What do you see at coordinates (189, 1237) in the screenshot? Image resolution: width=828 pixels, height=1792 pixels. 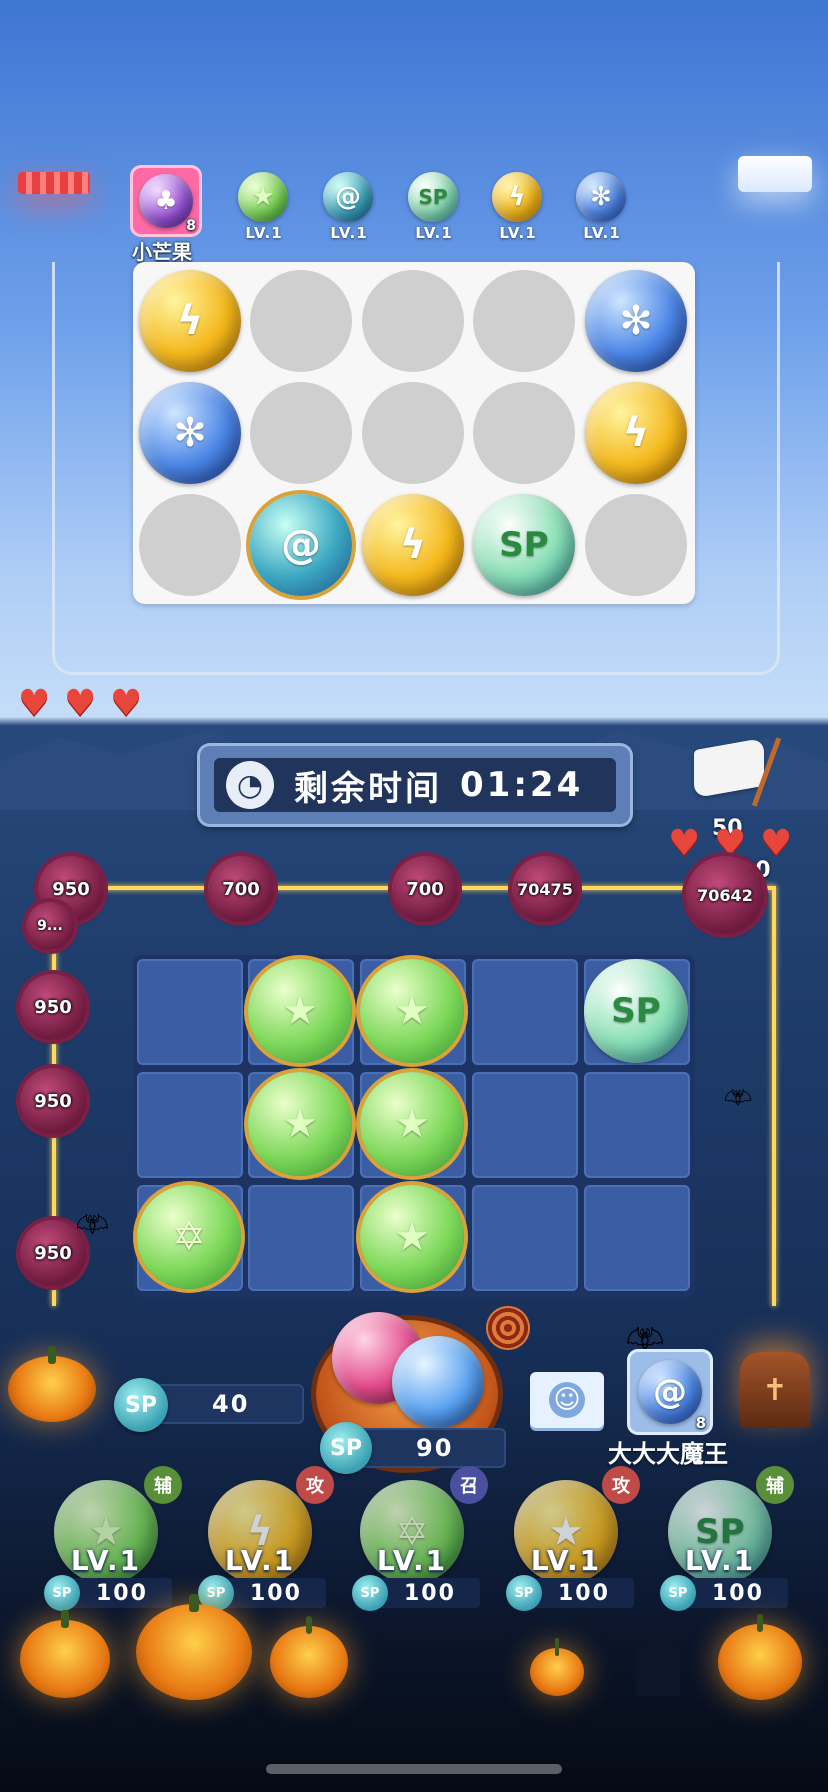 I see `green-star-orb-icon: ✡` at bounding box center [189, 1237].